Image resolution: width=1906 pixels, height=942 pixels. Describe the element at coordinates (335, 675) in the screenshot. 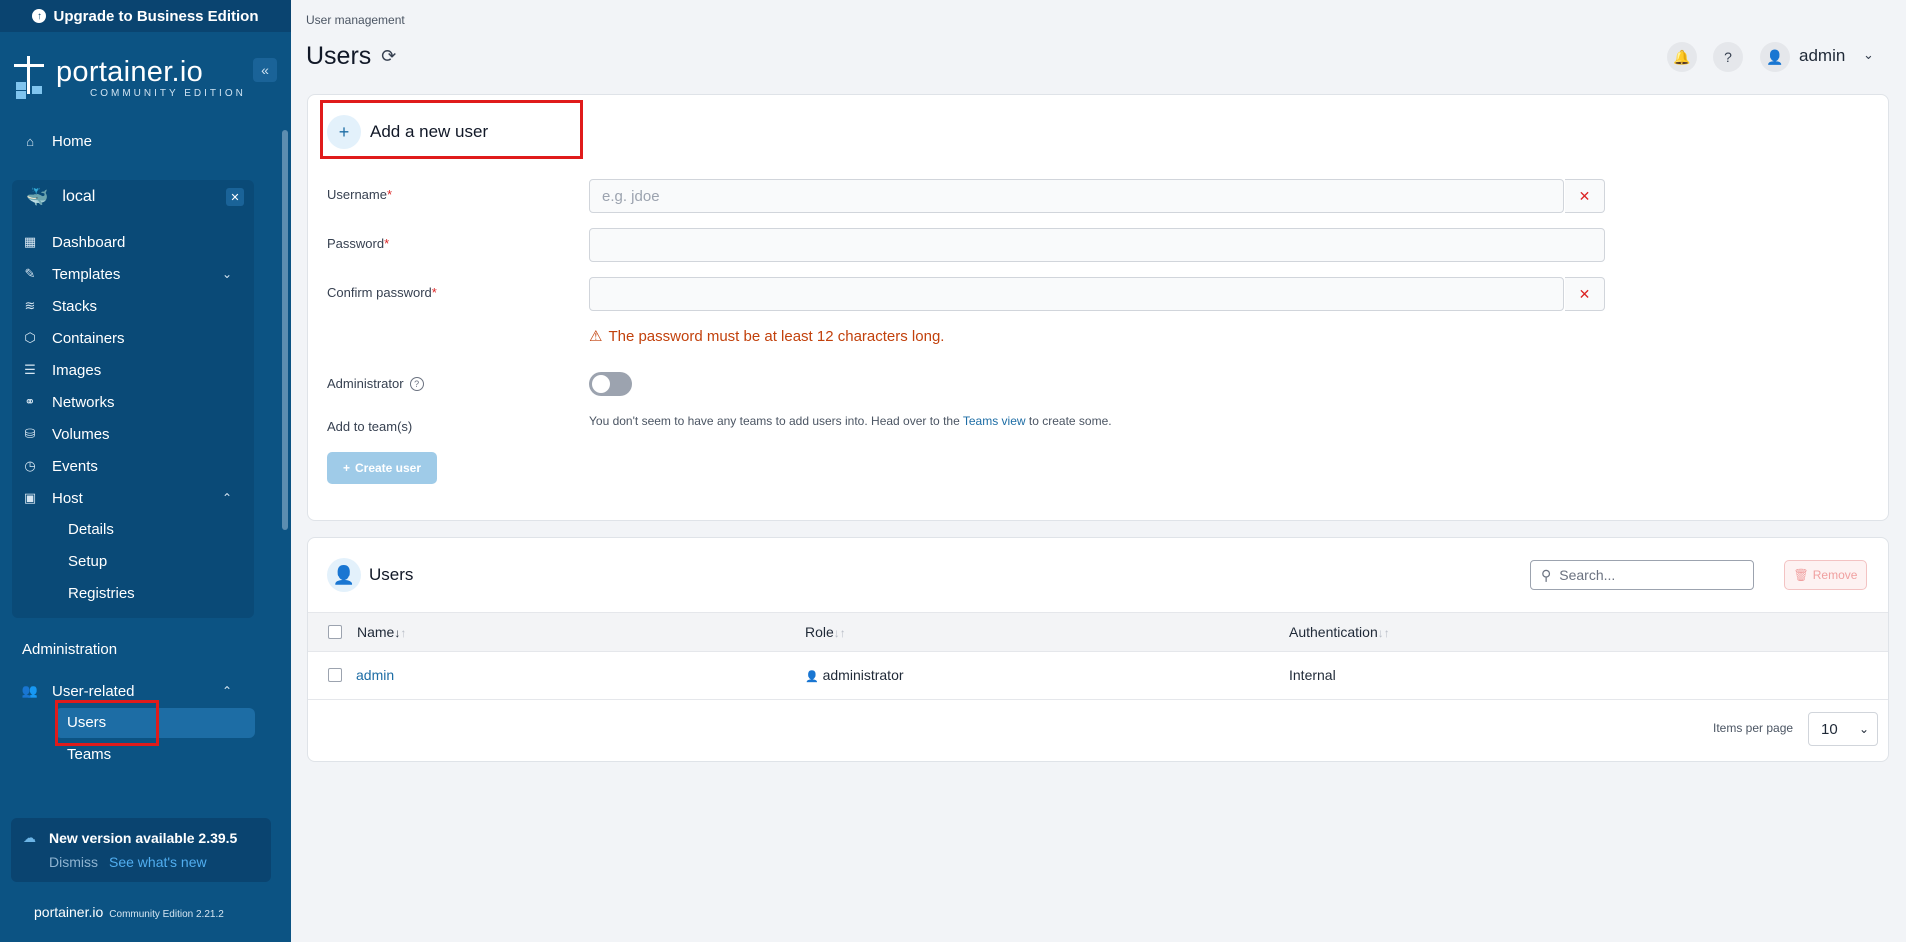

I see `row-checkbox` at that location.